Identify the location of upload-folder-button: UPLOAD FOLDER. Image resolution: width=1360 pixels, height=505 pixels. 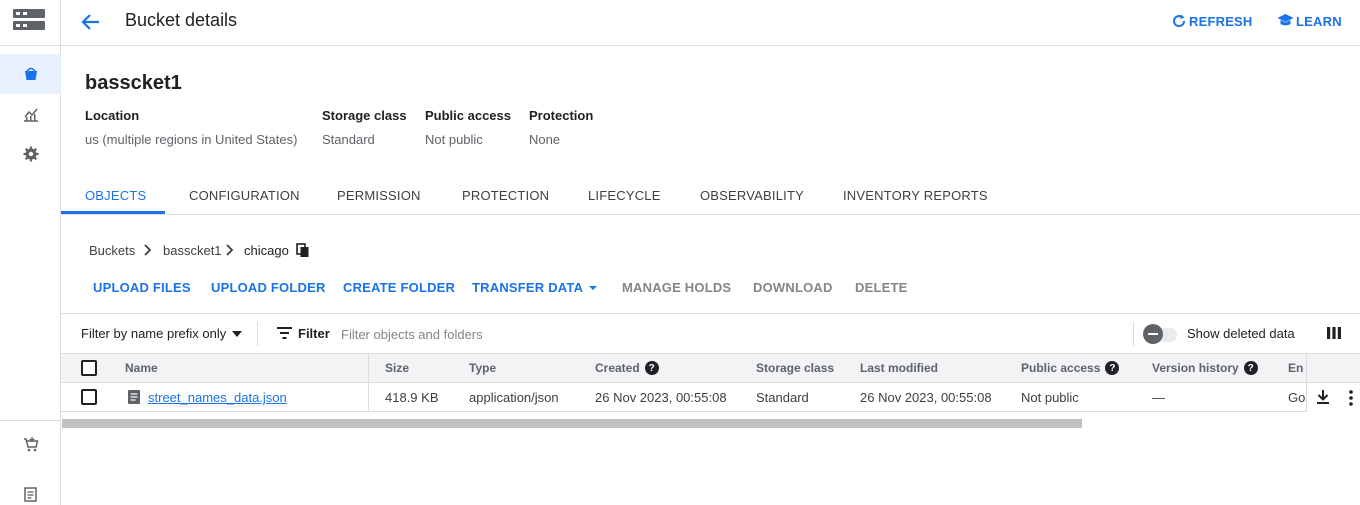
(268, 287).